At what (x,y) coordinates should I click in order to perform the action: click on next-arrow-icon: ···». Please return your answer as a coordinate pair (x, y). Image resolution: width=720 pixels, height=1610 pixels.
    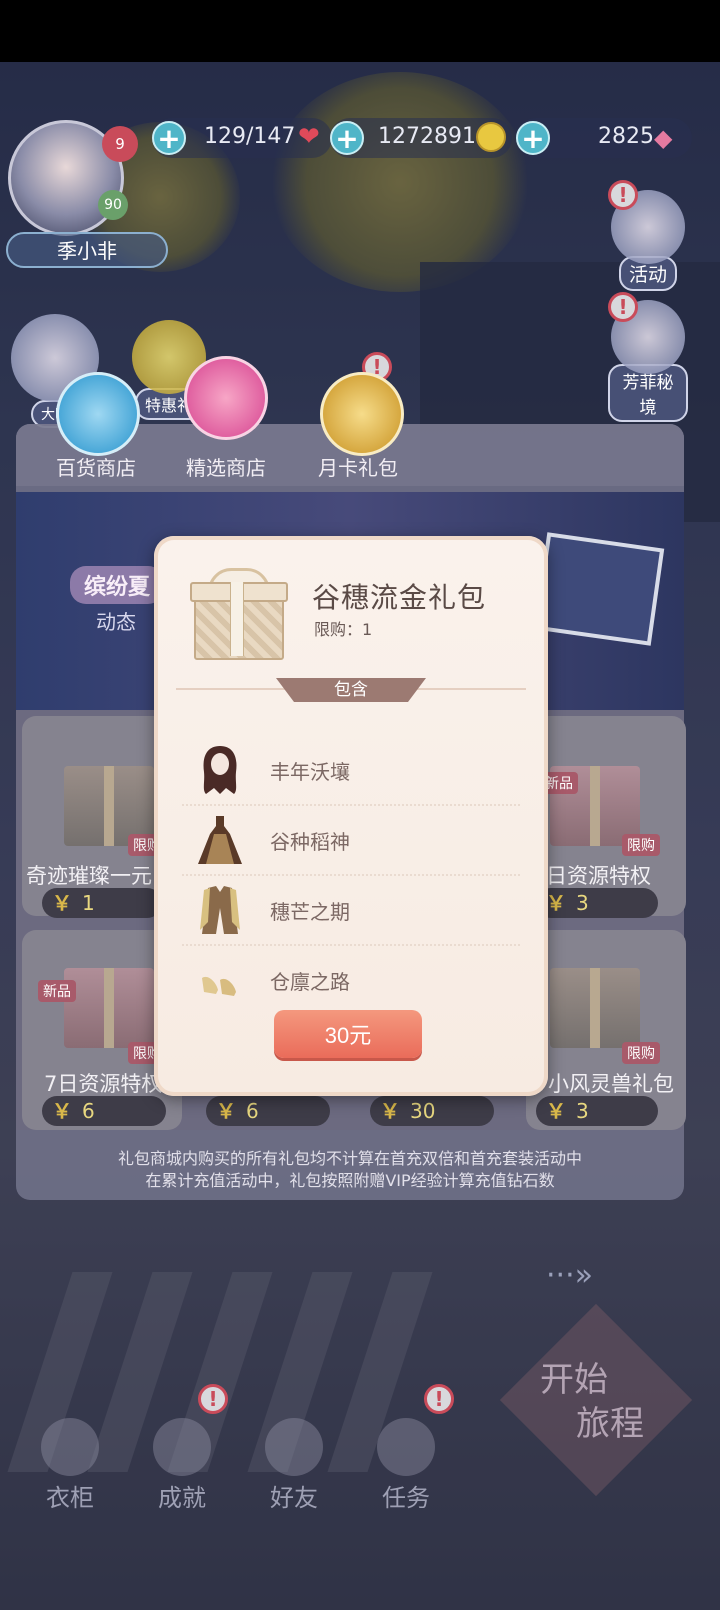
    Looking at the image, I should click on (569, 1275).